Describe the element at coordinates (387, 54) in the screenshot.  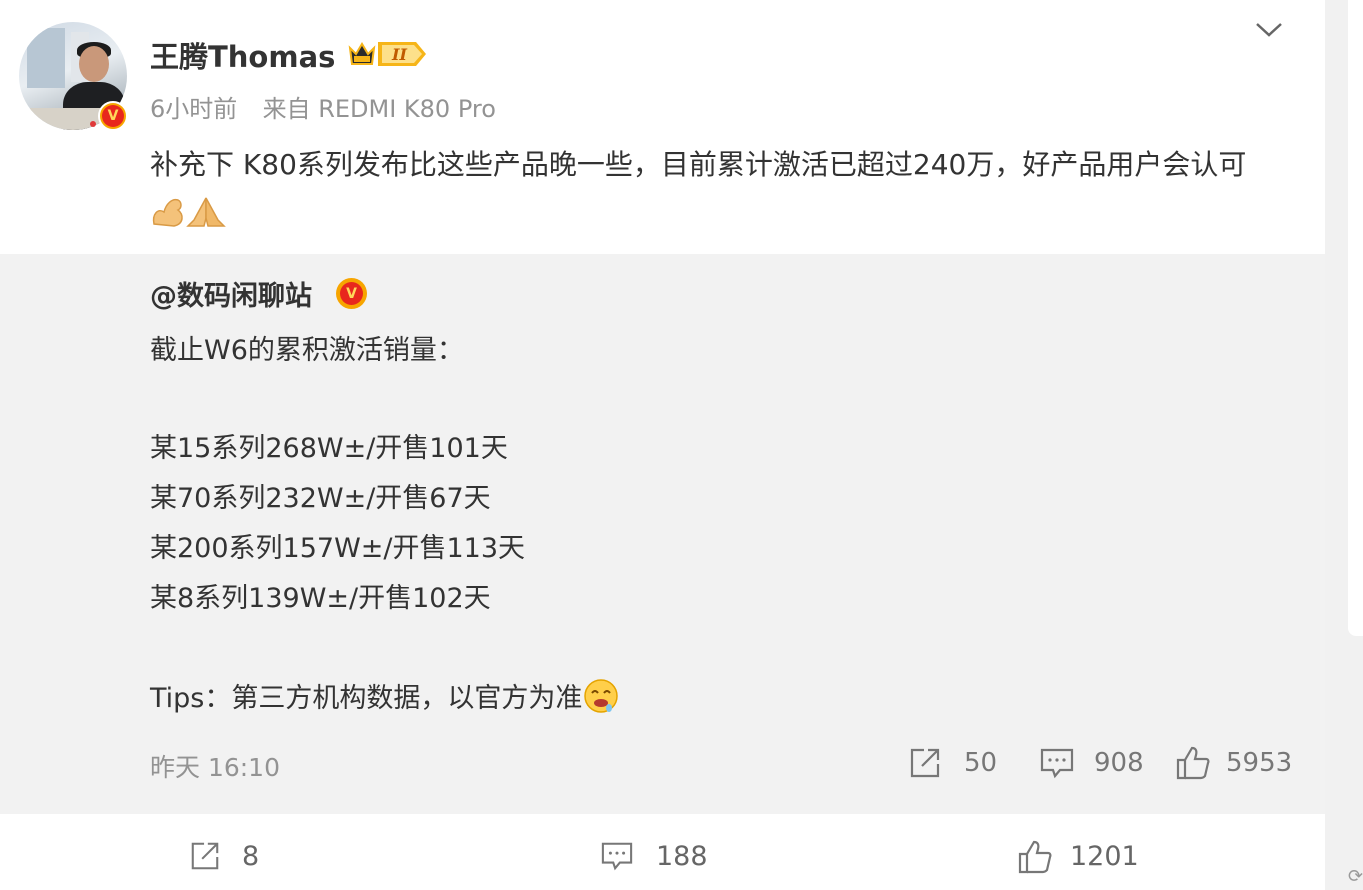
I see `vip-crown-badge-icon: II` at that location.